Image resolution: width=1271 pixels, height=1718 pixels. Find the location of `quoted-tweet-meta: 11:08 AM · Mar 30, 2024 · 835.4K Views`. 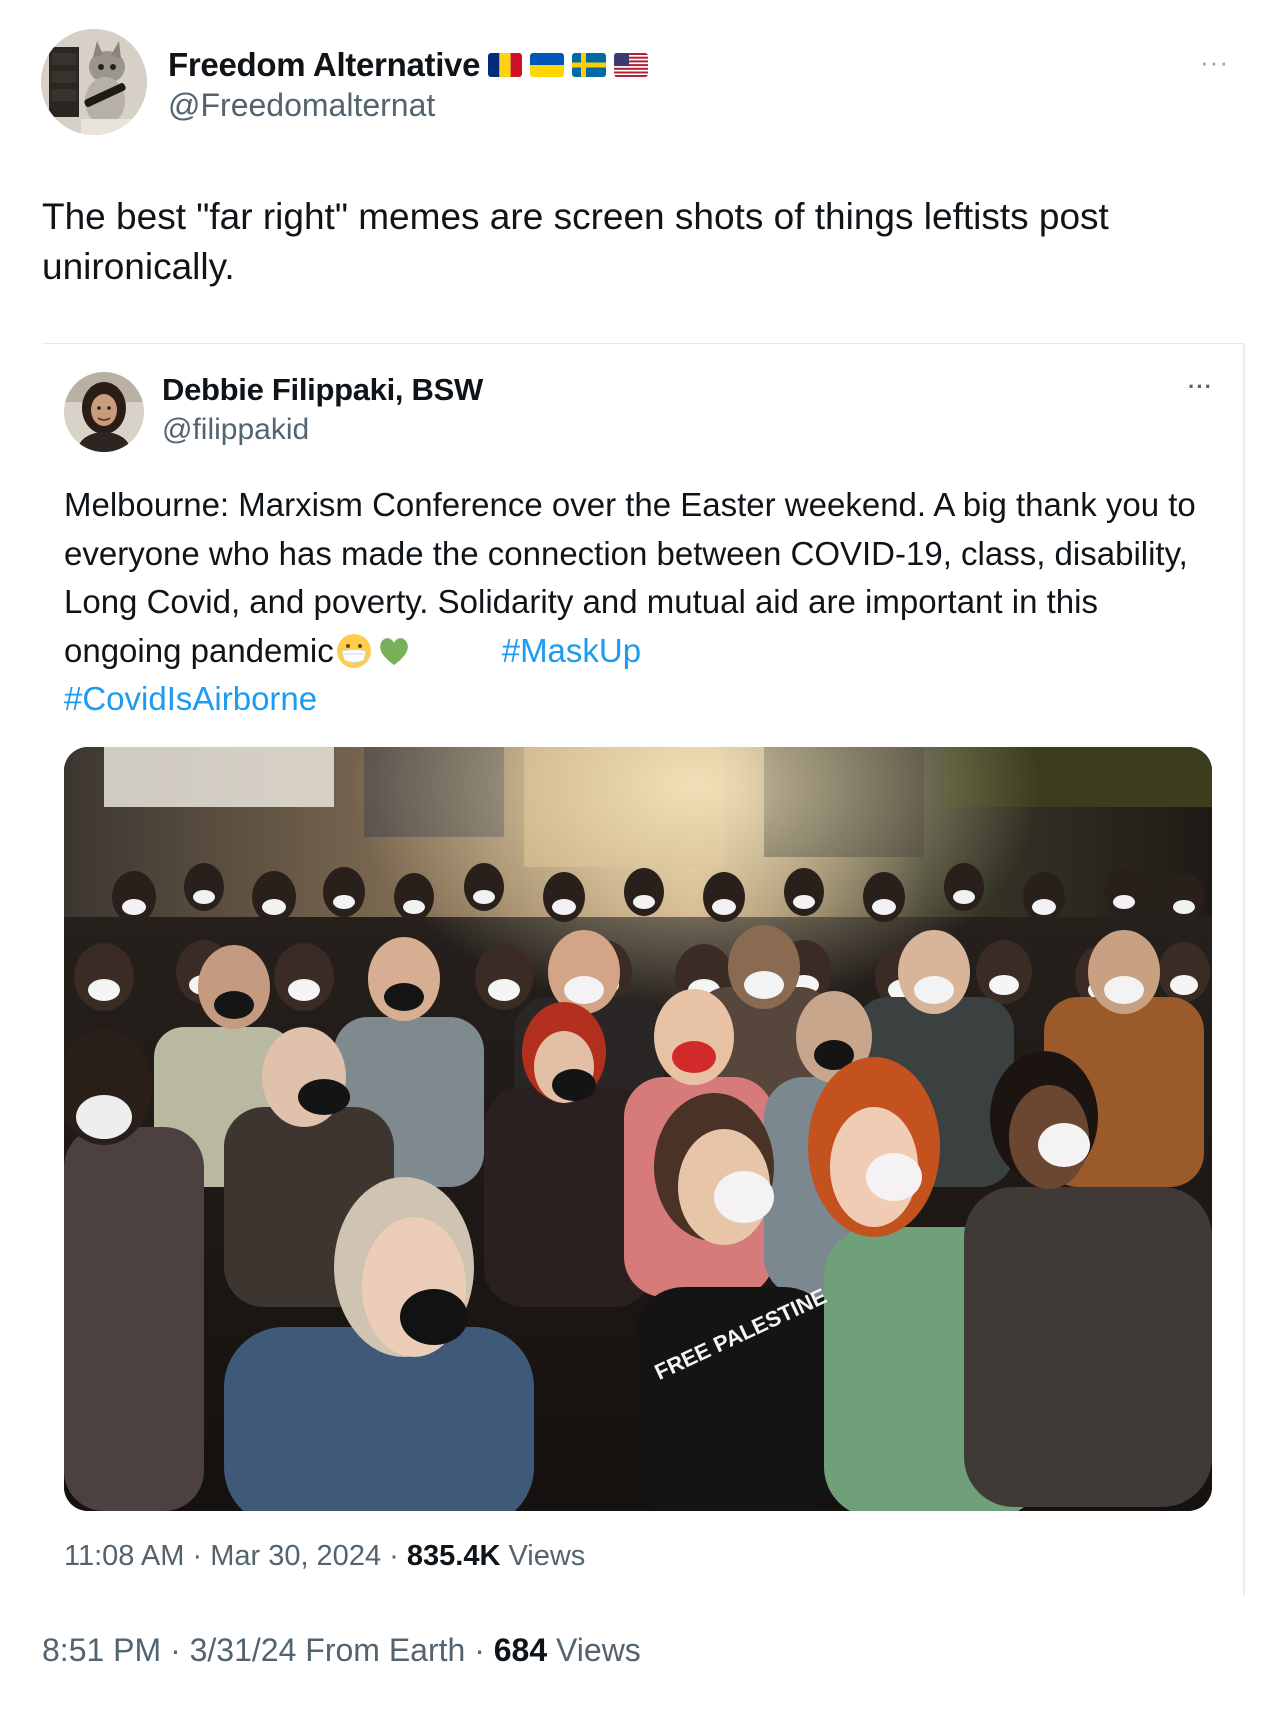

quoted-tweet-meta: 11:08 AM · Mar 30, 2024 · 835.4K Views is located at coordinates (324, 1556).